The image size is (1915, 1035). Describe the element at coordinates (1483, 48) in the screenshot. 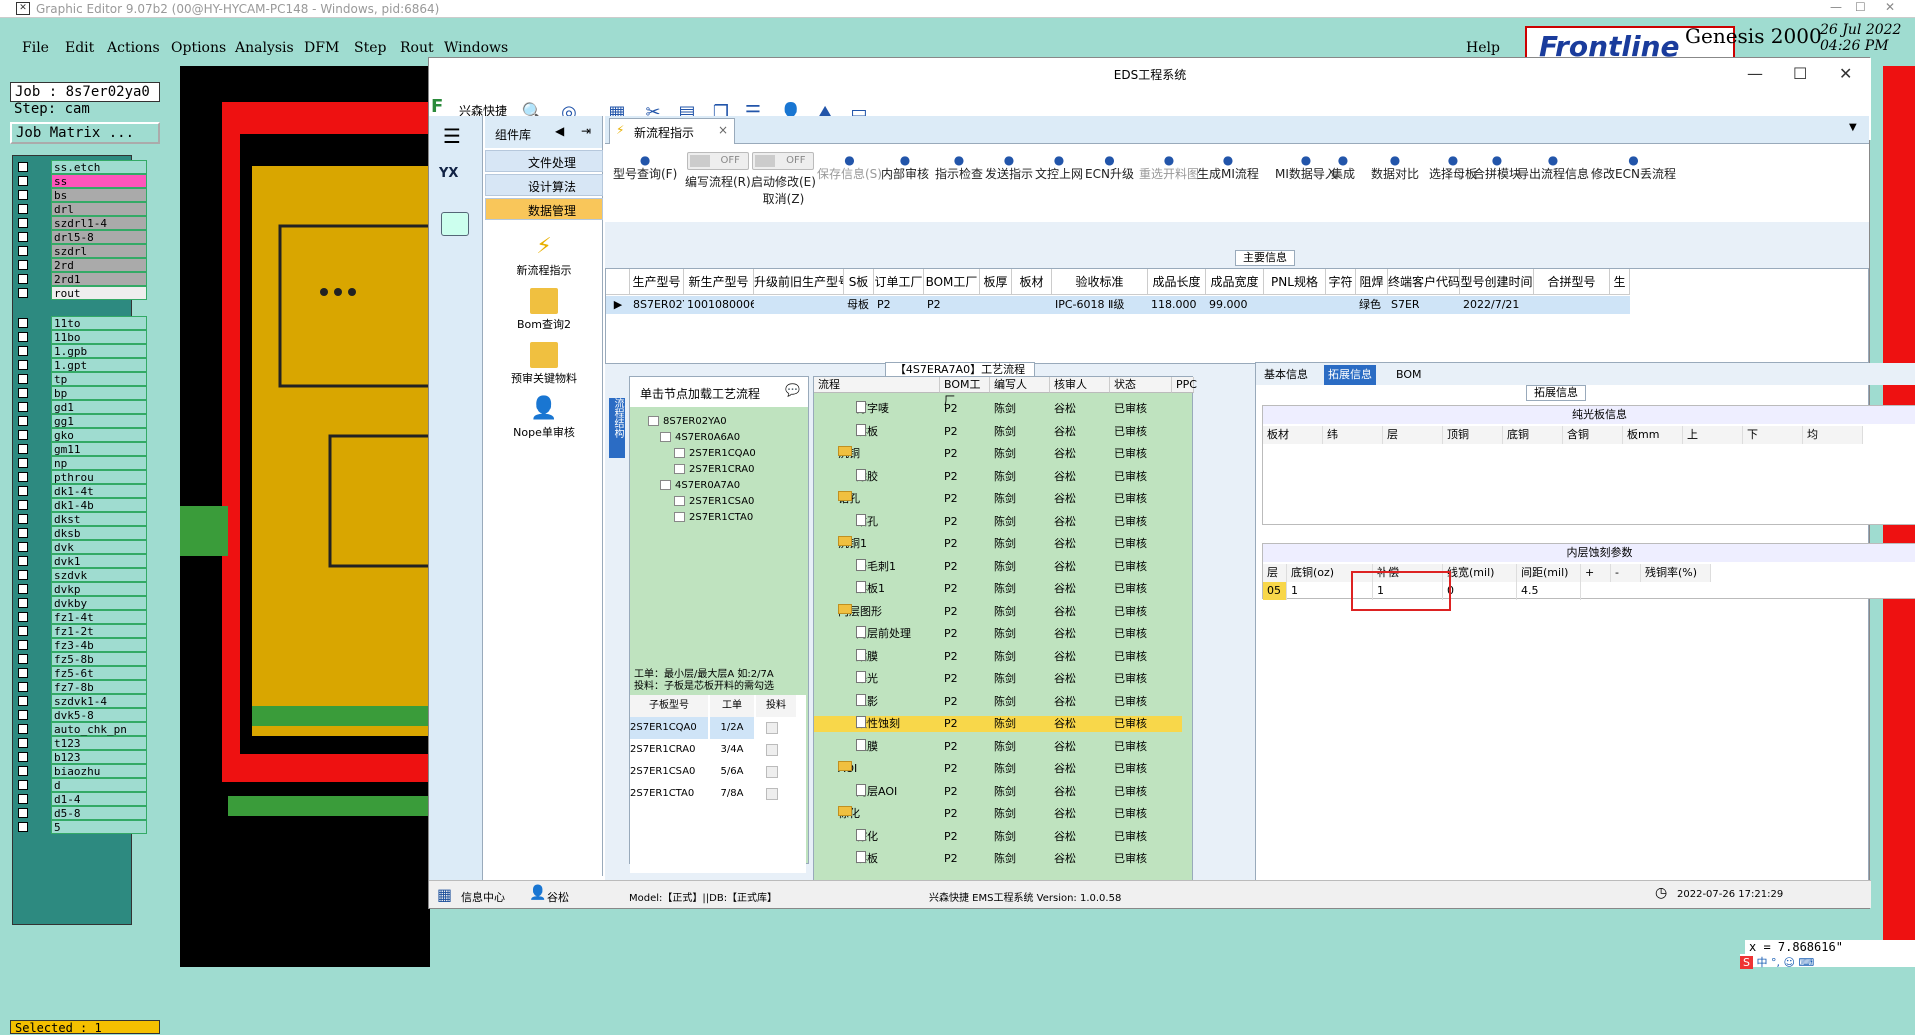

I see `menu-help: Help` at that location.